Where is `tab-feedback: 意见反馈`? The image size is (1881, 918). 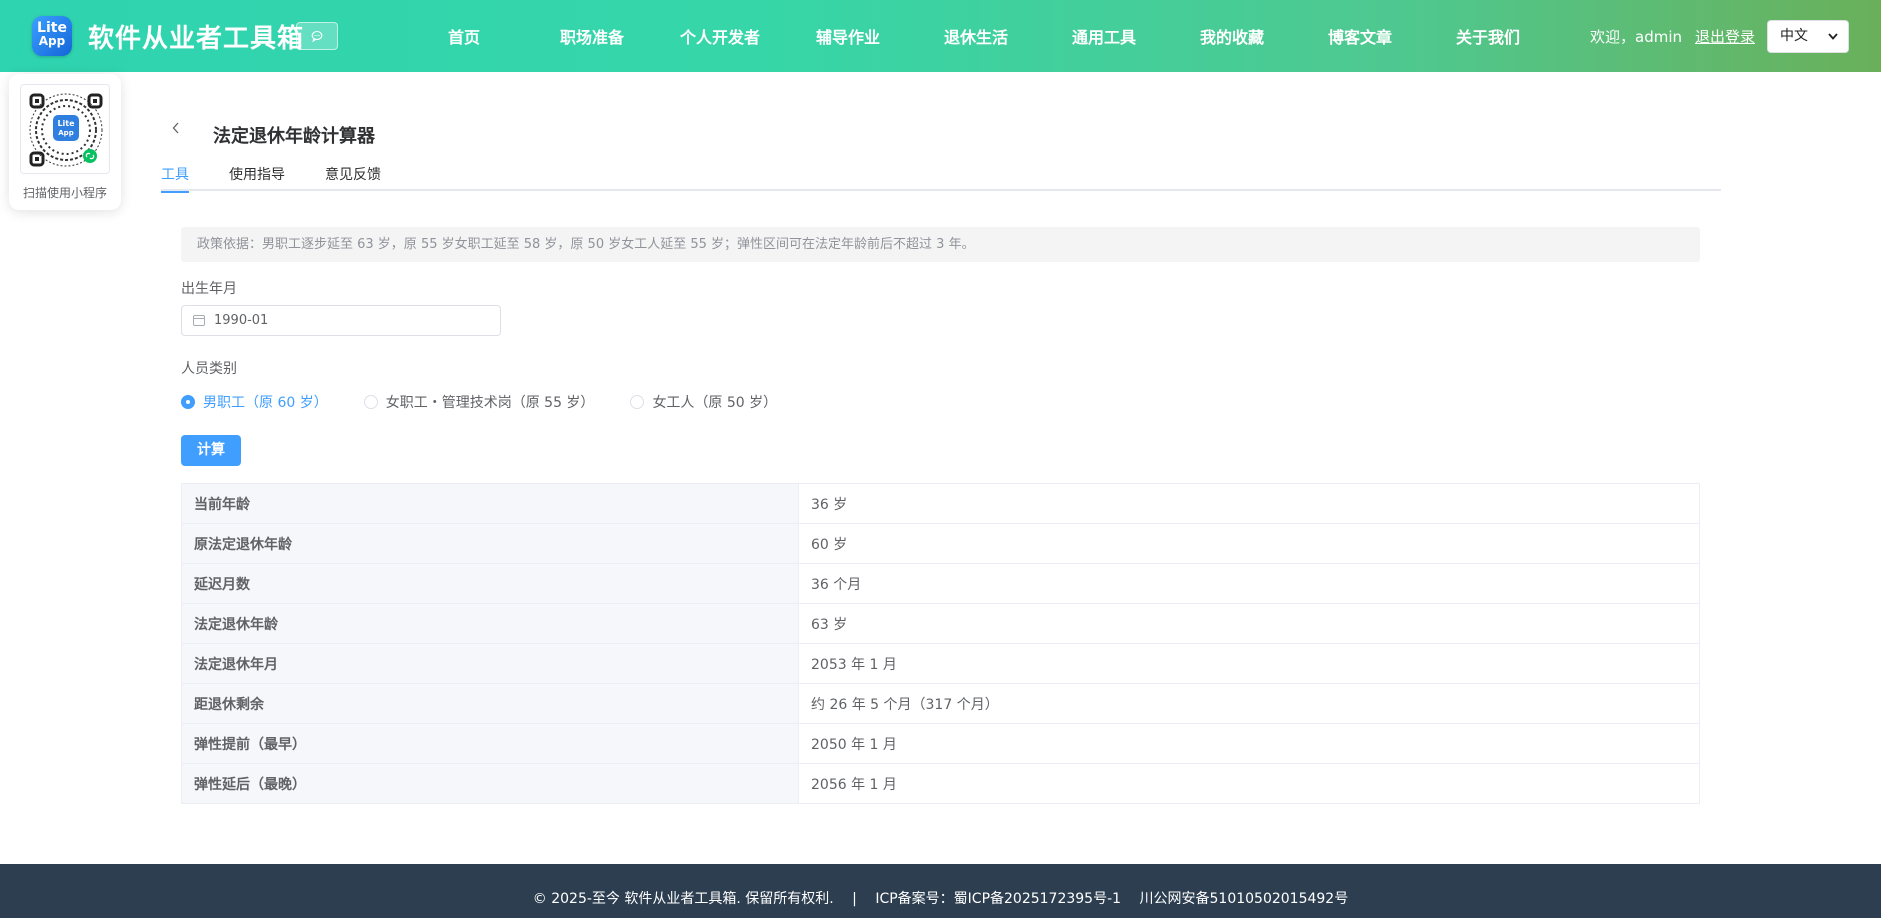
tab-feedback: 意见反馈 is located at coordinates (353, 174).